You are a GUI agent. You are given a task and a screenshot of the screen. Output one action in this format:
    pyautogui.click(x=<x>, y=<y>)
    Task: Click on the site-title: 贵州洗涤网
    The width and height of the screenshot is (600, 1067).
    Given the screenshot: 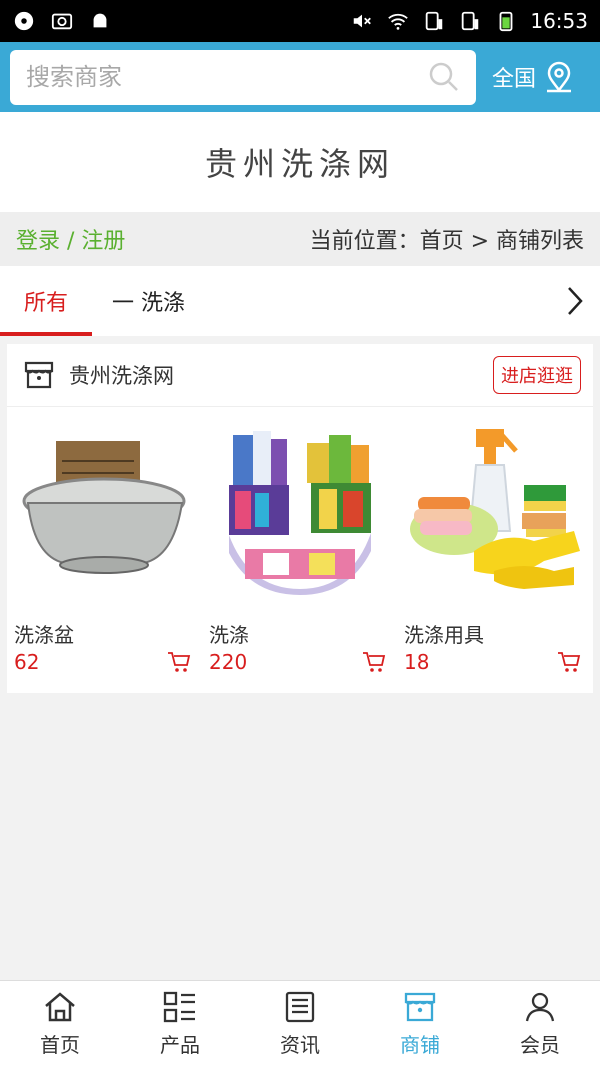 What is the action you would take?
    pyautogui.click(x=299, y=164)
    